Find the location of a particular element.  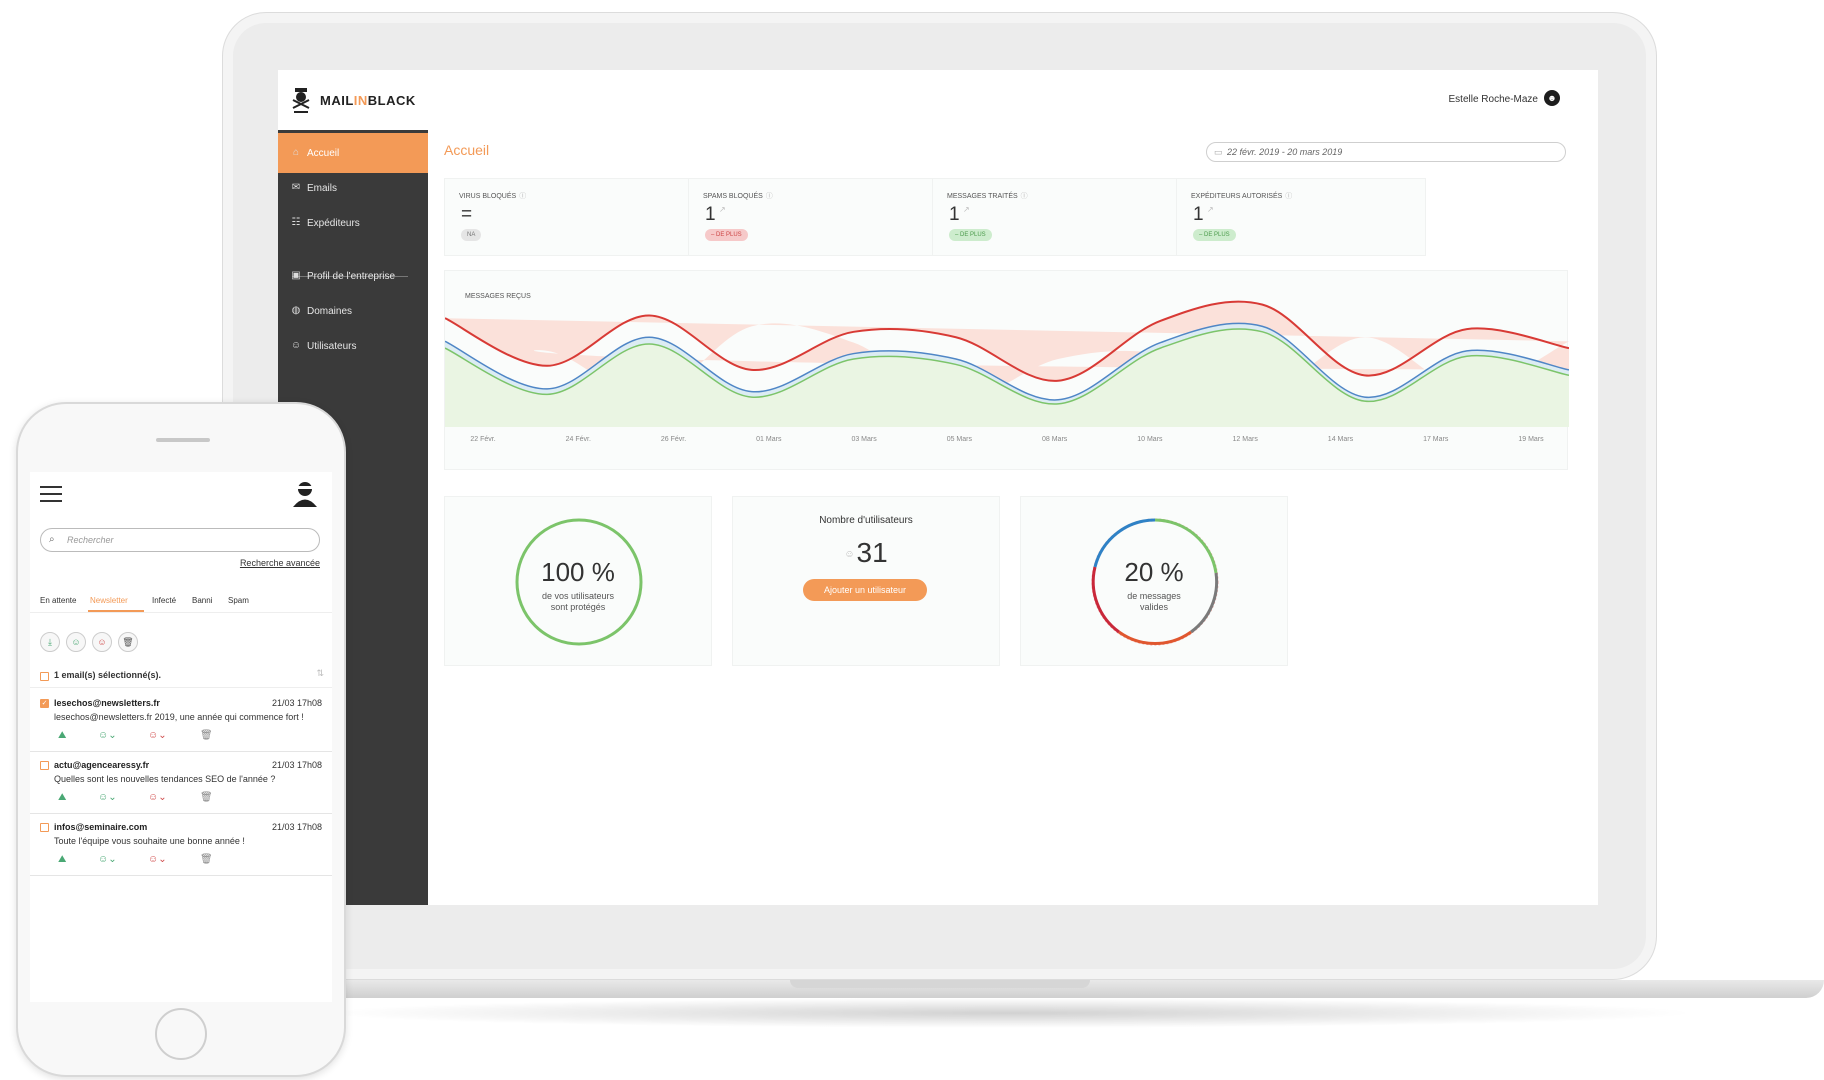

advanced-search-link: Recherche avancée is located at coordinates (280, 563).